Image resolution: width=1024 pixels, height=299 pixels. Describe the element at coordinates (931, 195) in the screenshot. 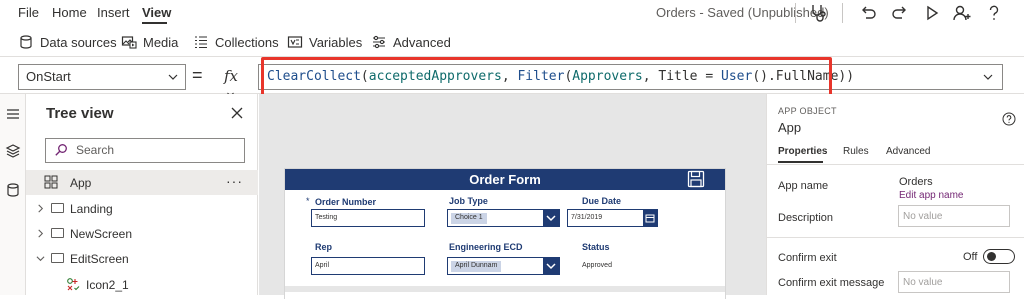

I see `edit-app-name-link: Edit app name` at that location.